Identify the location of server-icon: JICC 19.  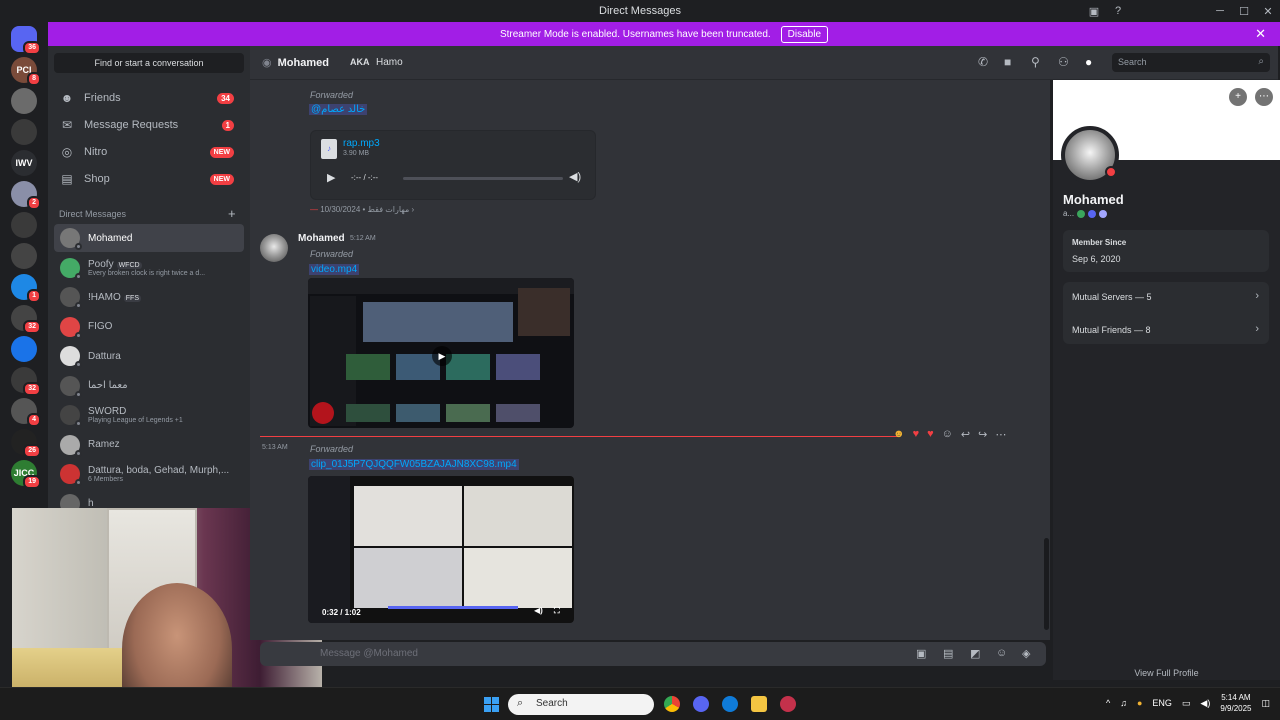
(26, 474).